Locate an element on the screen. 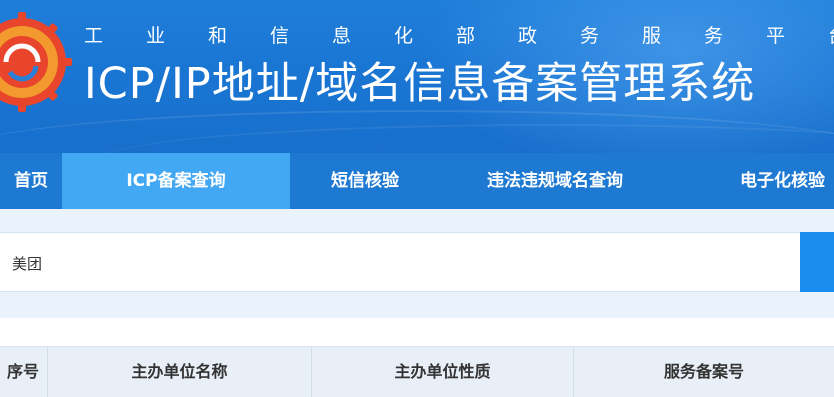 Image resolution: width=834 pixels, height=397 pixels. search-bar is located at coordinates (401, 262).